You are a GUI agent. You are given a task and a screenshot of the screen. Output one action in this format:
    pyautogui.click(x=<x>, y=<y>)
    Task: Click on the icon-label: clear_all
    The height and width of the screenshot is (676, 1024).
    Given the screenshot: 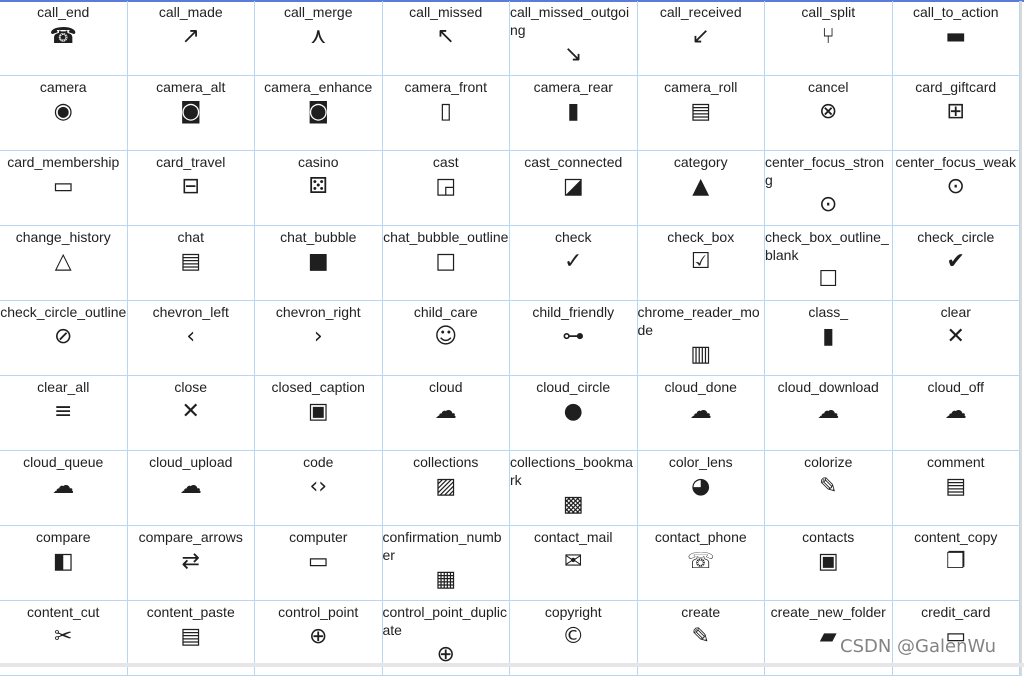 What is the action you would take?
    pyautogui.click(x=63, y=387)
    